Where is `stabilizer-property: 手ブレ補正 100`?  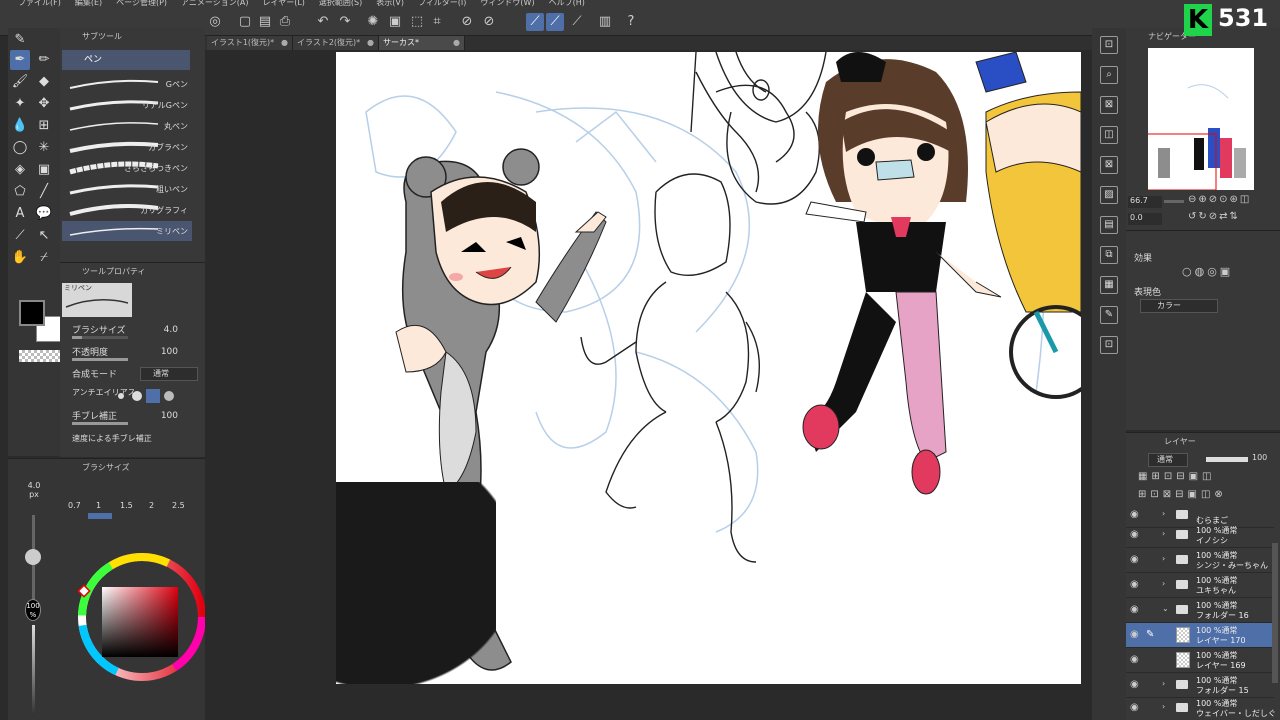
stabilizer-property: 手ブレ補正 100 is located at coordinates (136, 418).